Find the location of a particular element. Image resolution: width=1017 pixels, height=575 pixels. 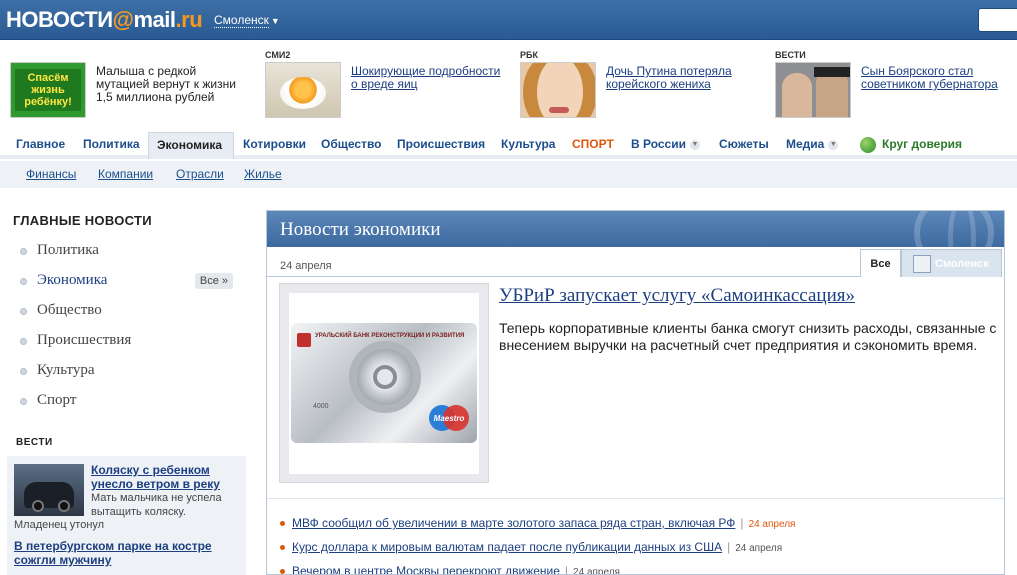

news-thumbnail is located at coordinates (49, 490).